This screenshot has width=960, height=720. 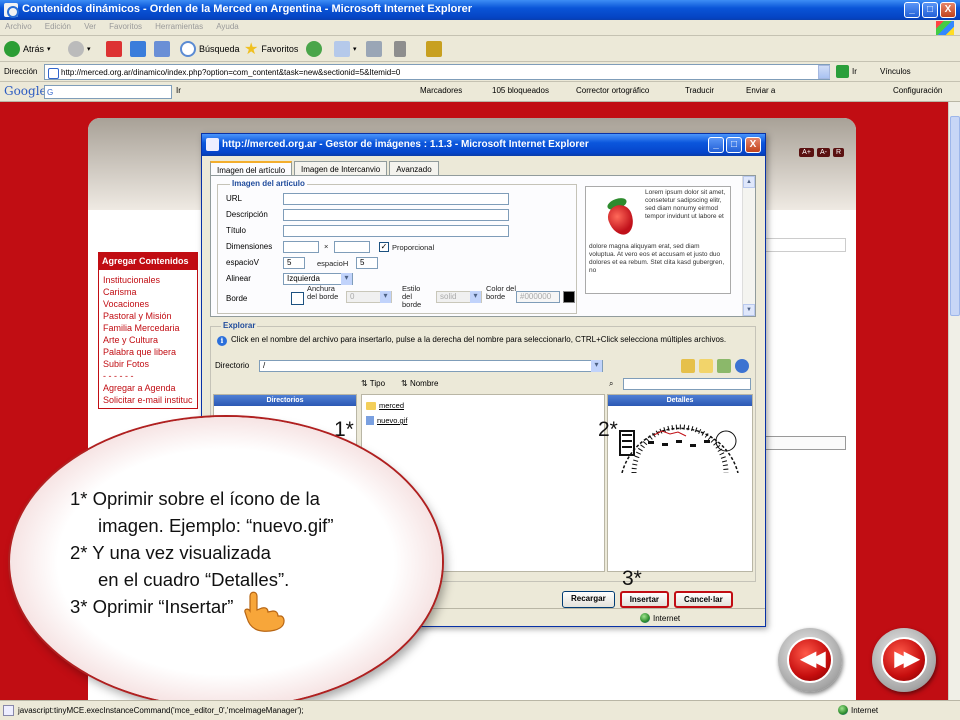 What do you see at coordinates (810, 660) in the screenshot?
I see `previous-slide-button: ◀◀` at bounding box center [810, 660].